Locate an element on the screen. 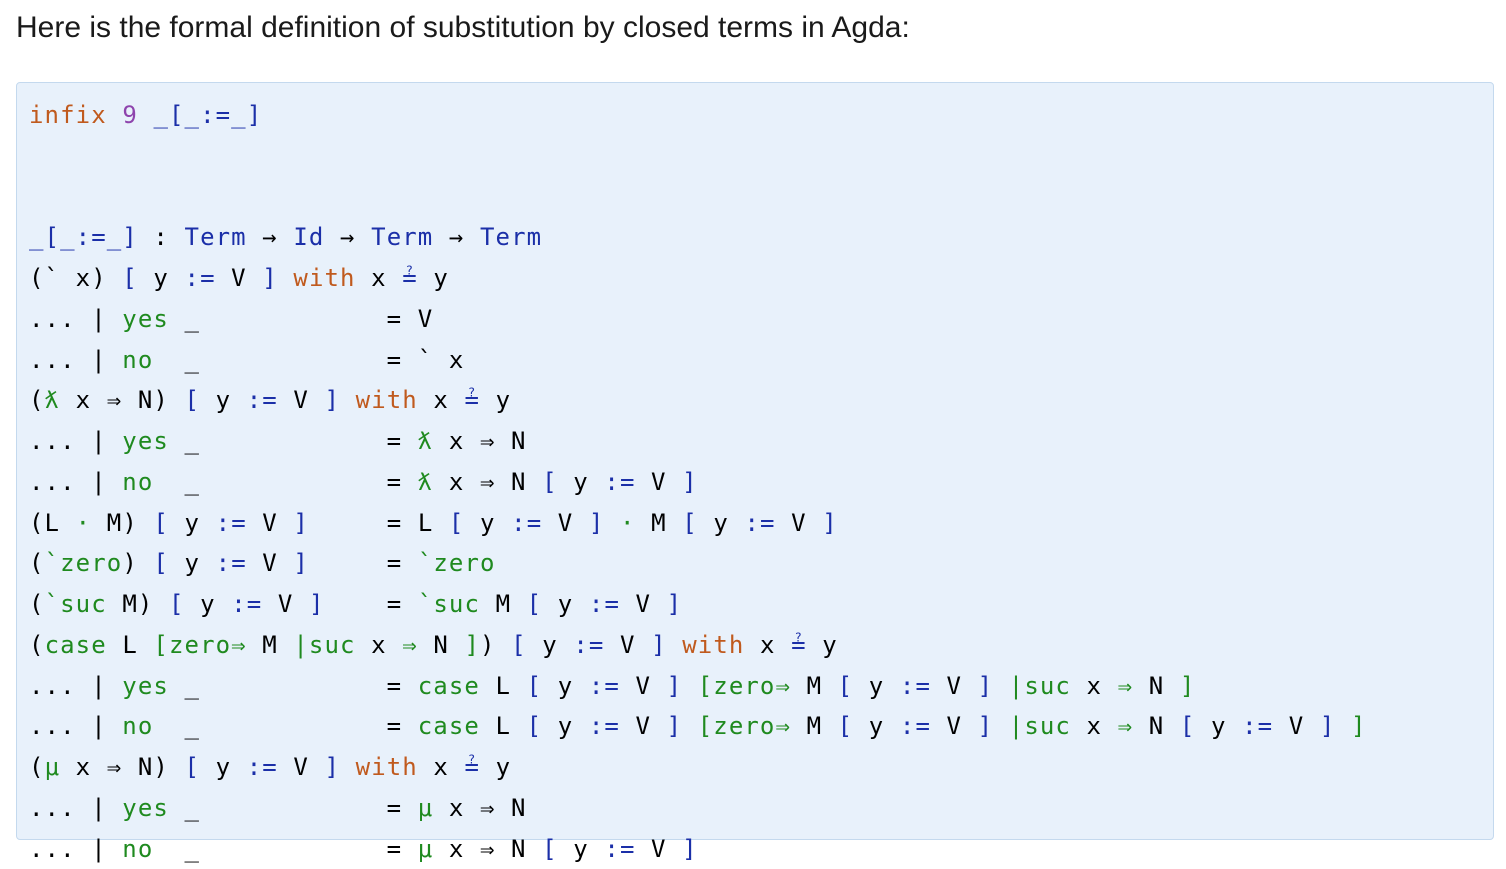 This screenshot has width=1506, height=869. code-token: = L is located at coordinates (379, 523).